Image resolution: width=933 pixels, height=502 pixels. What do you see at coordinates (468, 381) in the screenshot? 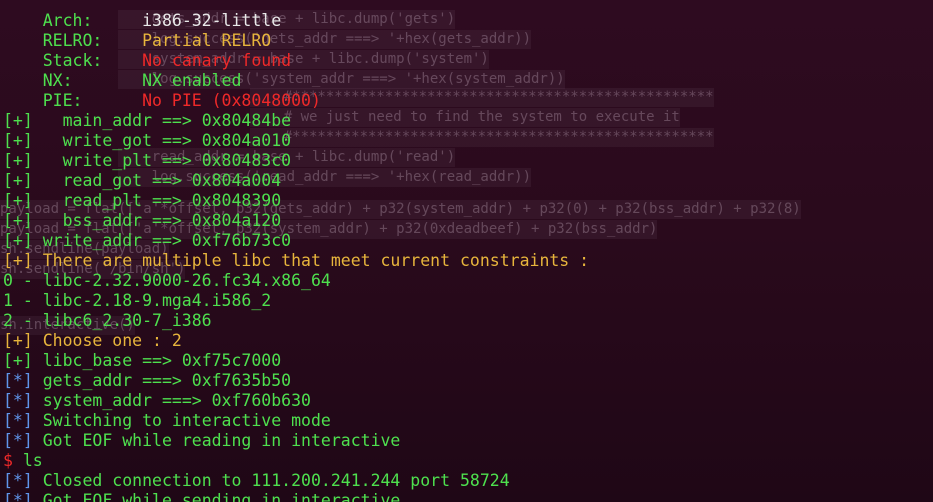
I see `terminal-line-gets-addr: [*] gets_addr ===> 0xf7635b50` at bounding box center [468, 381].